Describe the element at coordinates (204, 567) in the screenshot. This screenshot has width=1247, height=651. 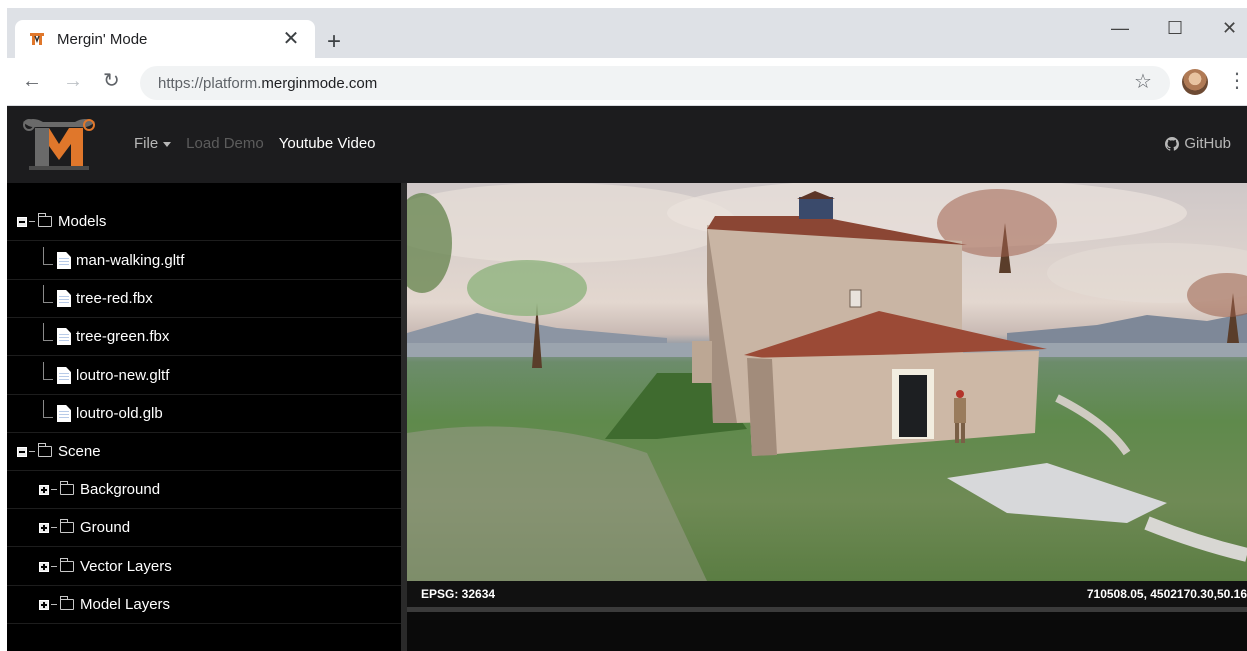
I see `tree-group-vector-layers: Vector Layers` at that location.